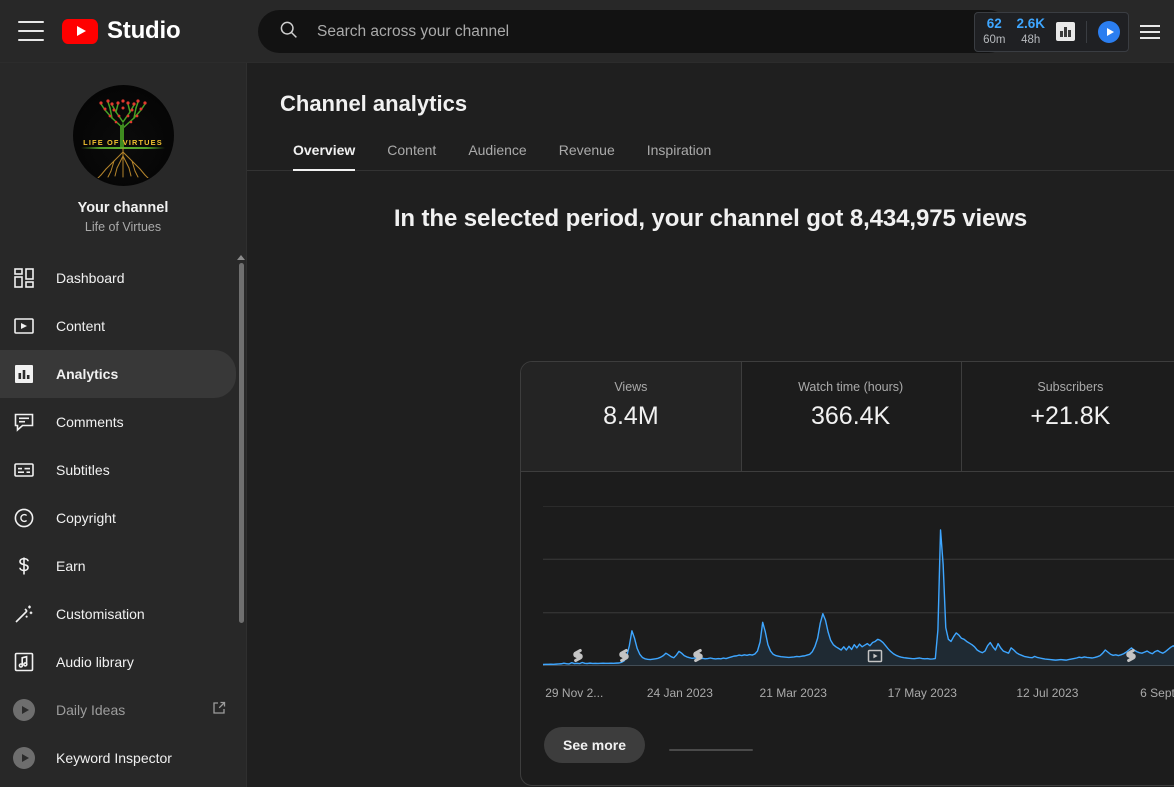 The image size is (1174, 787). I want to click on sidebar-item-label: Copyright, so click(86, 518).